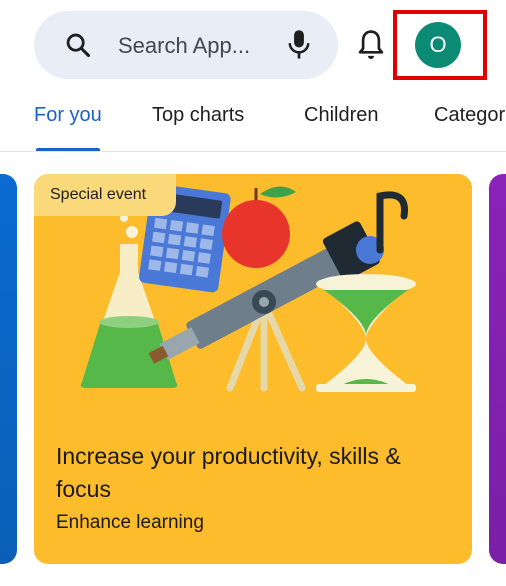  Describe the element at coordinates (68, 115) in the screenshot. I see `tab-for-you: For you` at that location.